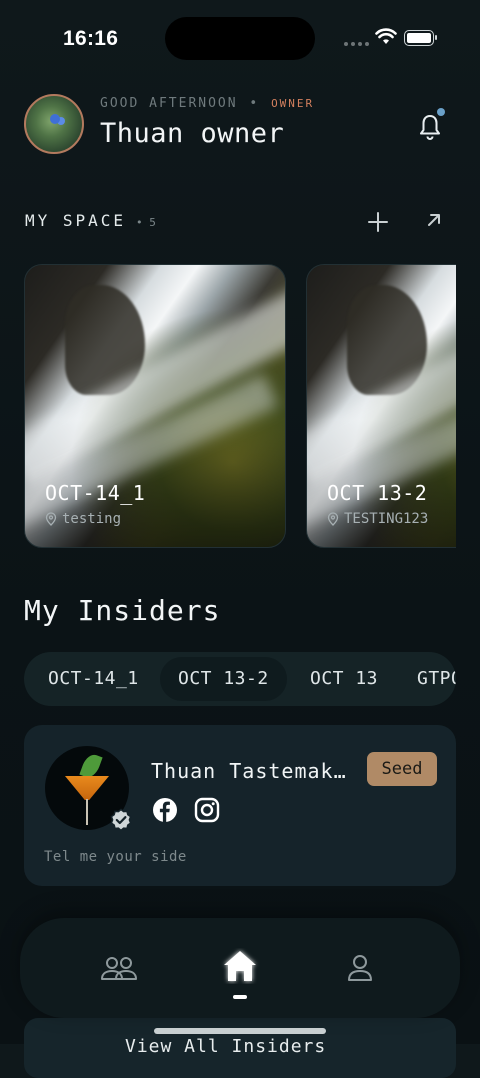  I want to click on insider-tabs: OCT-14_1 OCT 13-2 OCT 13 GTPO, so click(240, 679).